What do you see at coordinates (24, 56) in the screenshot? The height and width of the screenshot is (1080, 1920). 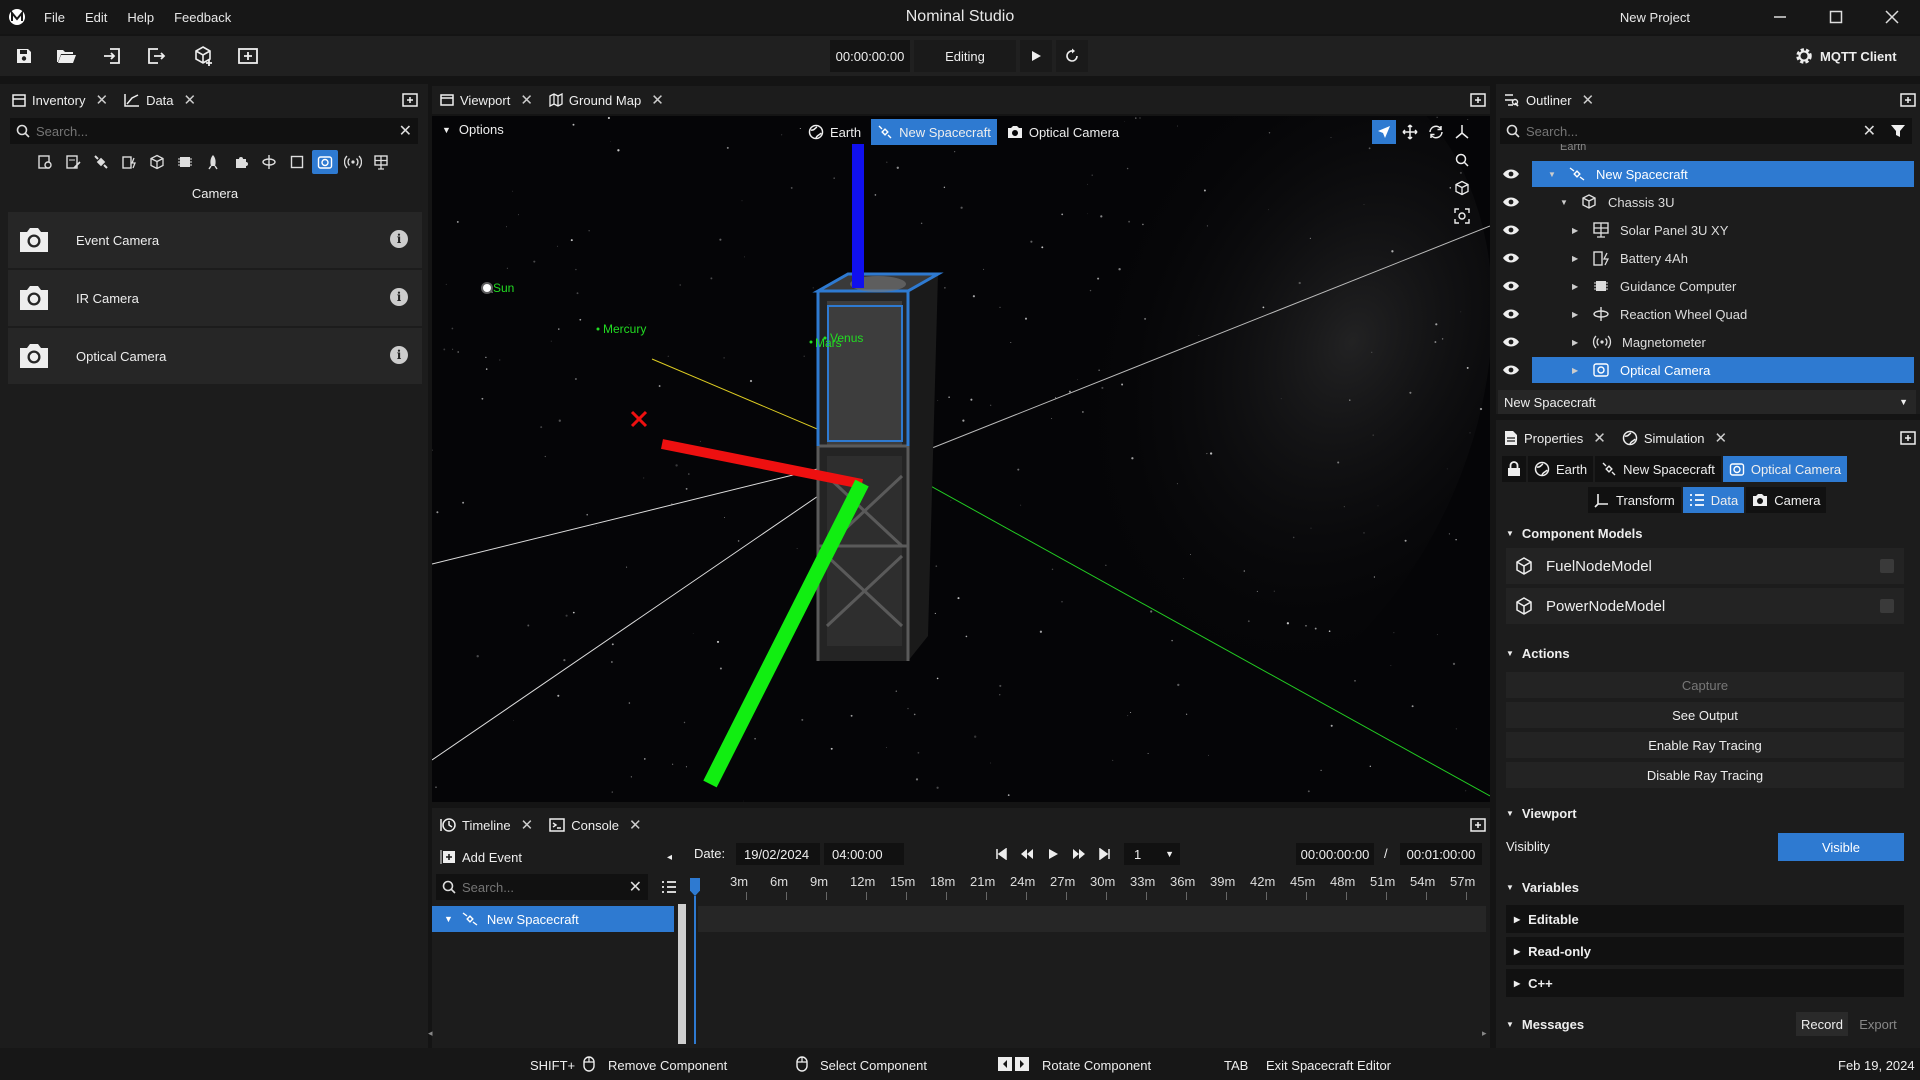 I see `save-button` at bounding box center [24, 56].